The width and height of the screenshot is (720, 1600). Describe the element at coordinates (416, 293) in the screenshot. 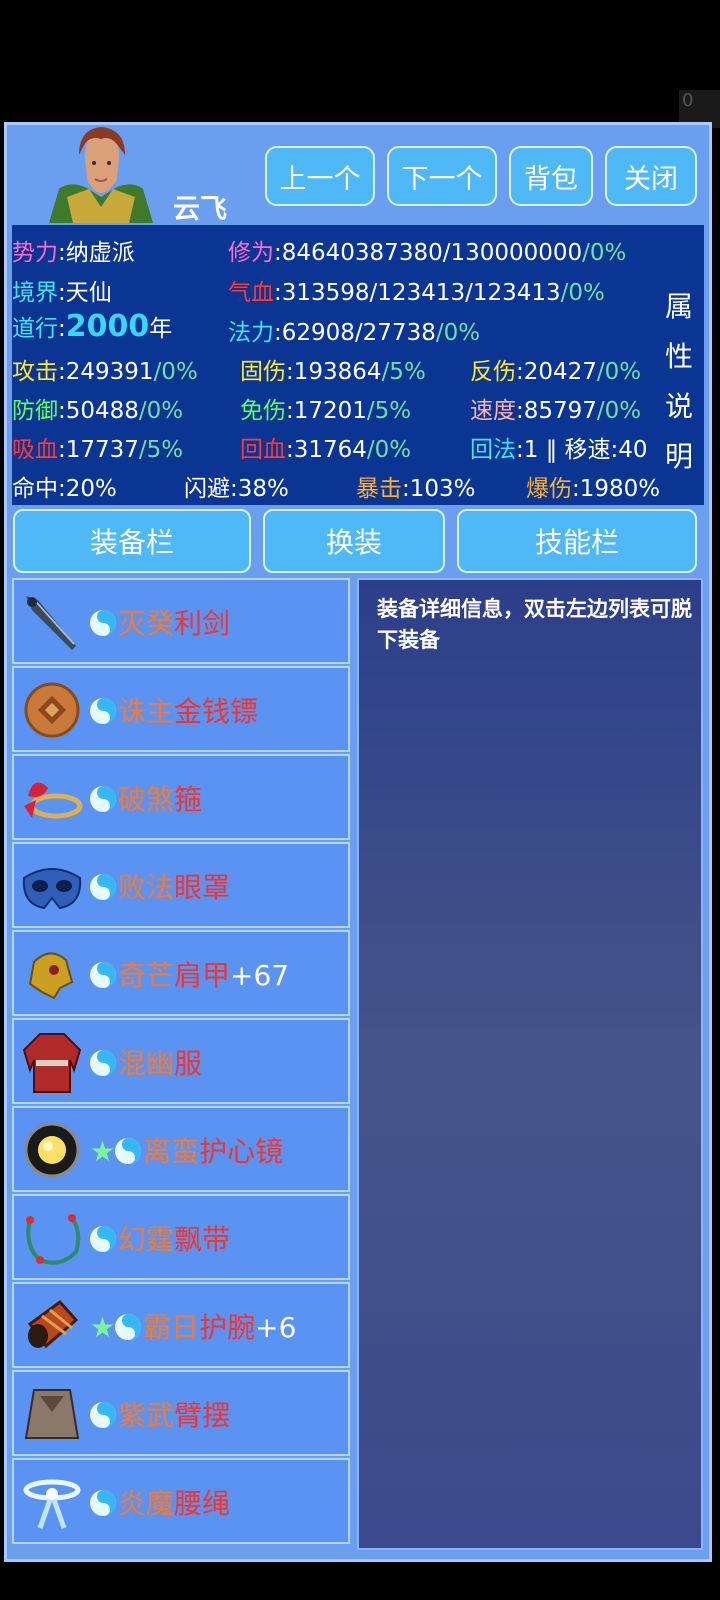

I see `stat-hp: 气血:313598/123413/123413/0%` at that location.